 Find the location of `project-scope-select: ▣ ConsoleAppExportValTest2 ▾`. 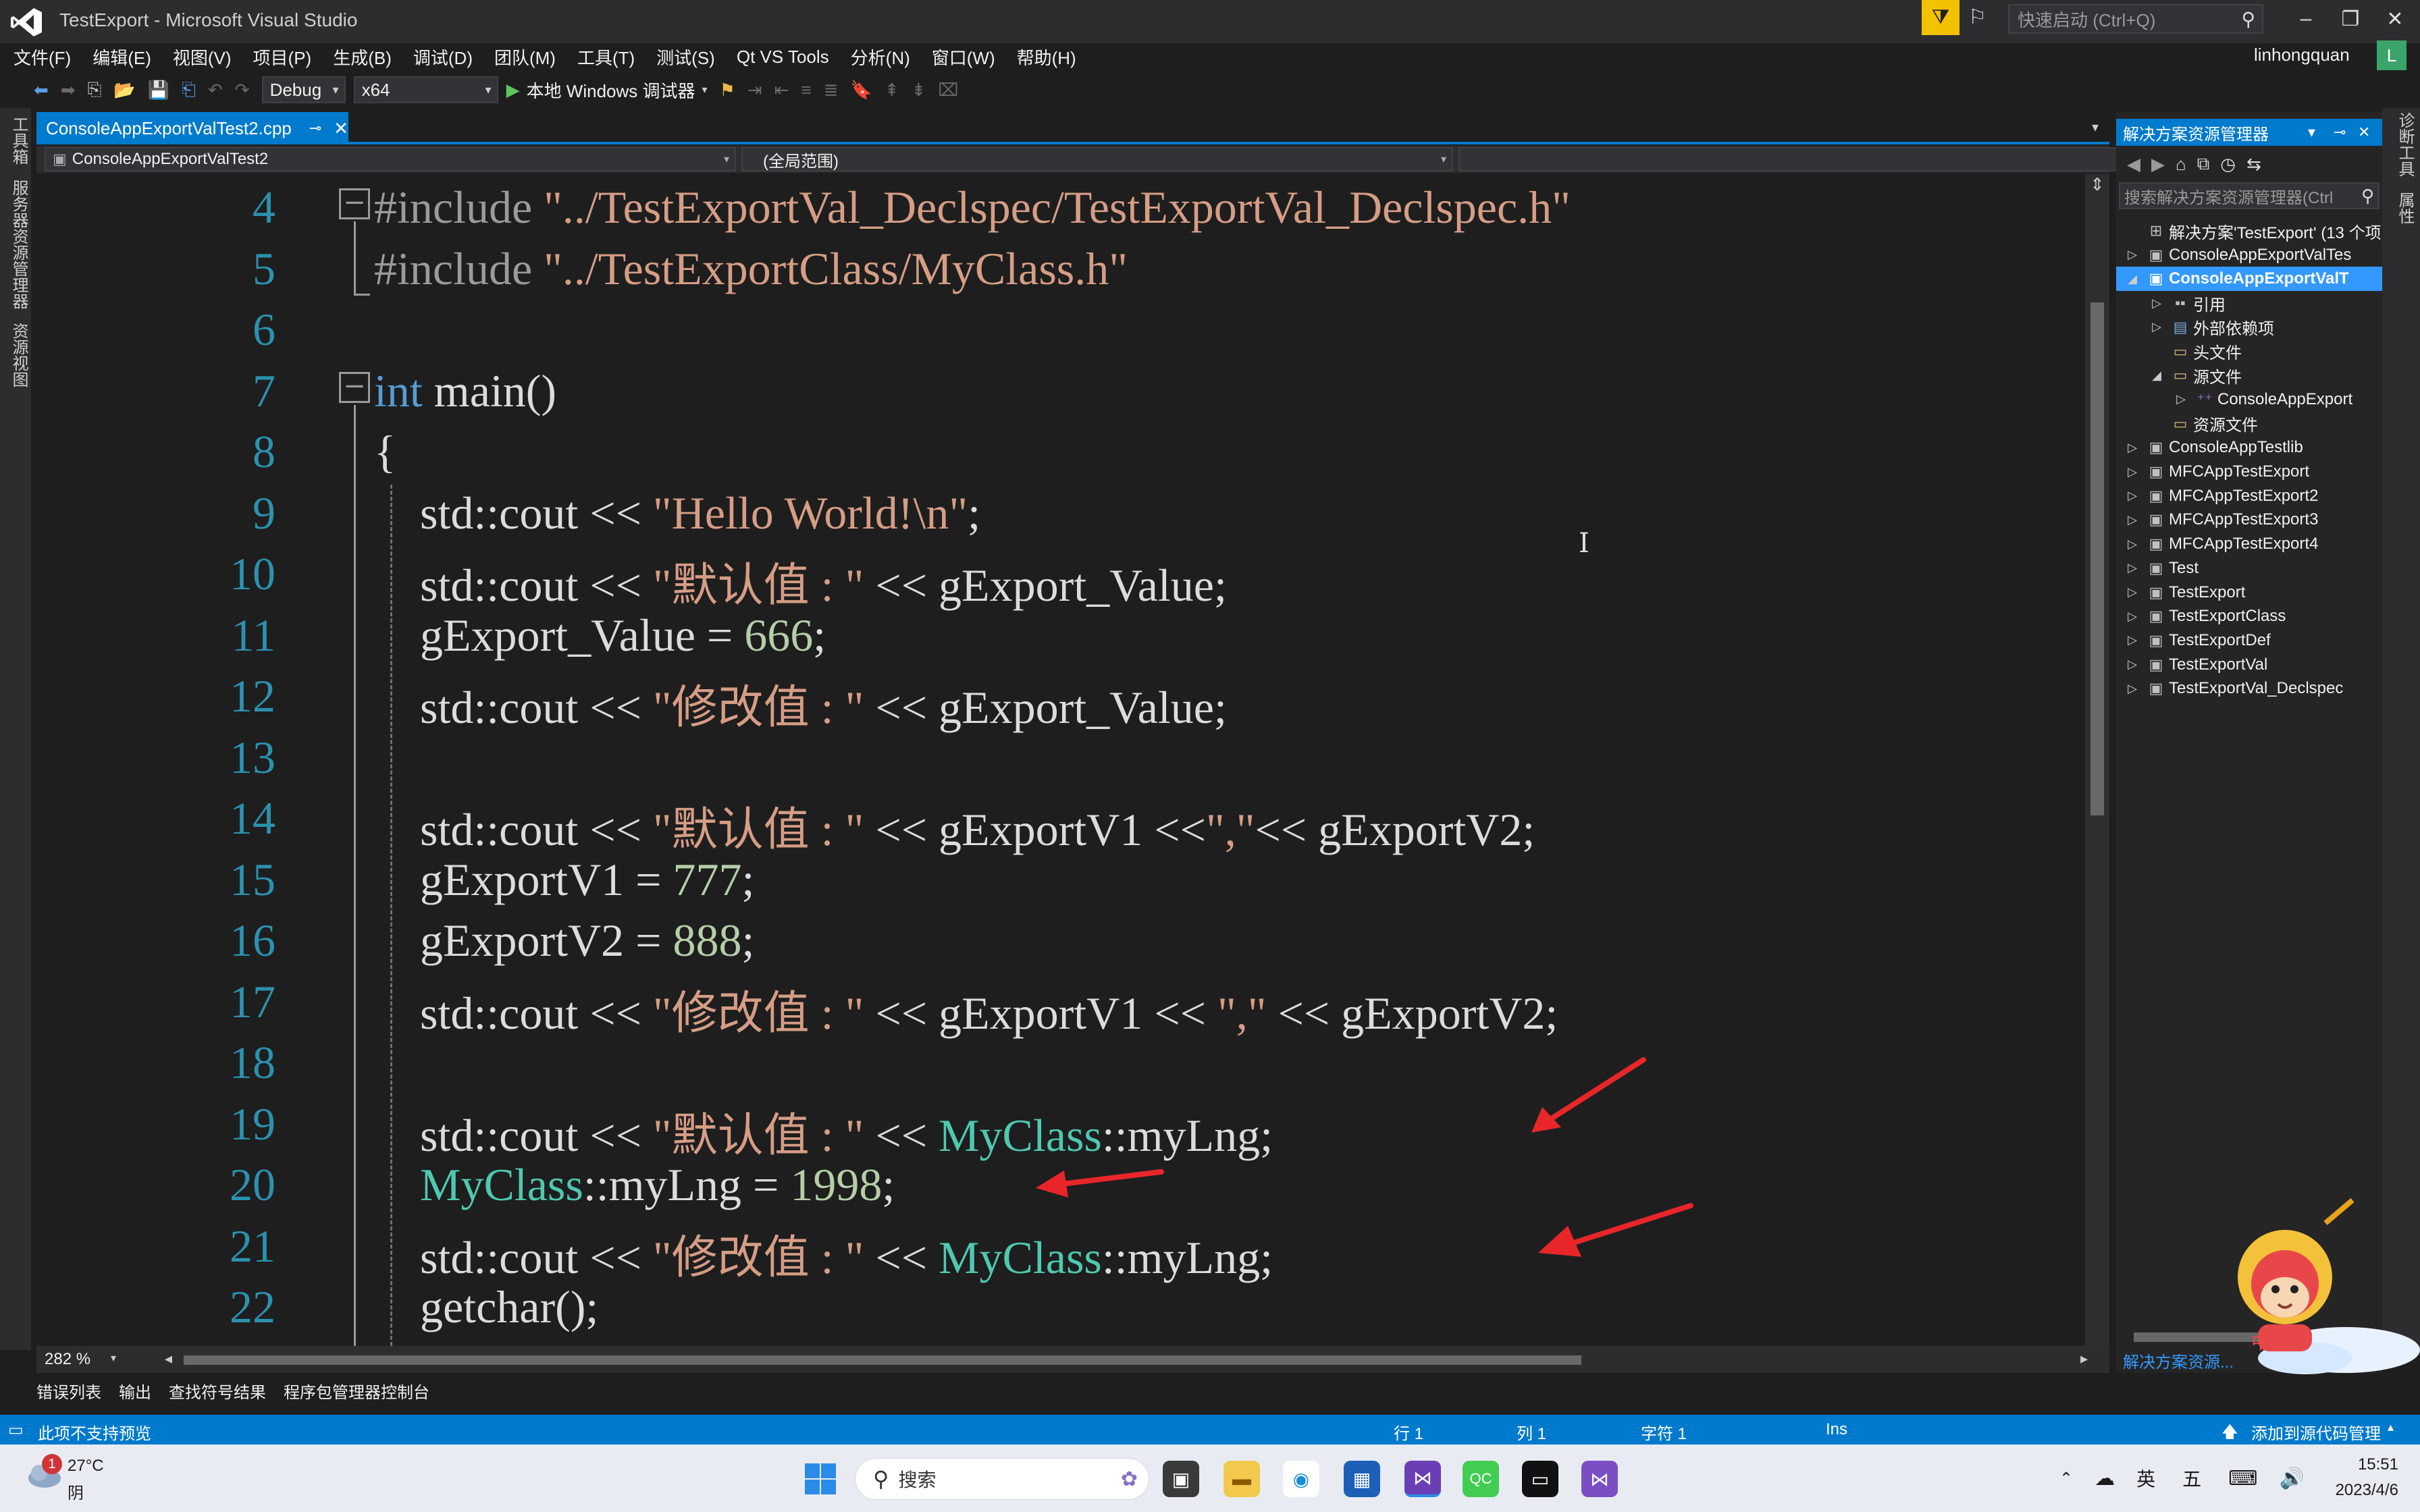

project-scope-select: ▣ ConsoleAppExportValTest2 ▾ is located at coordinates (390, 159).